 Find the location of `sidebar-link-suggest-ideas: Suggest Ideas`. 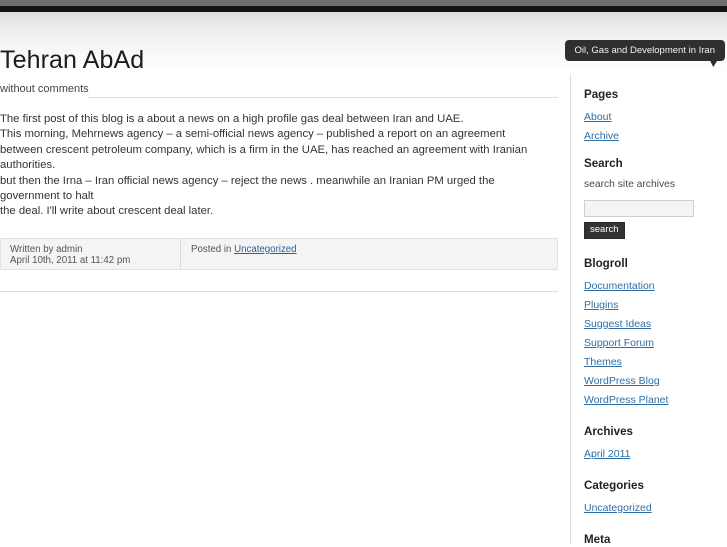

sidebar-link-suggest-ideas: Suggest Ideas is located at coordinates (617, 324).